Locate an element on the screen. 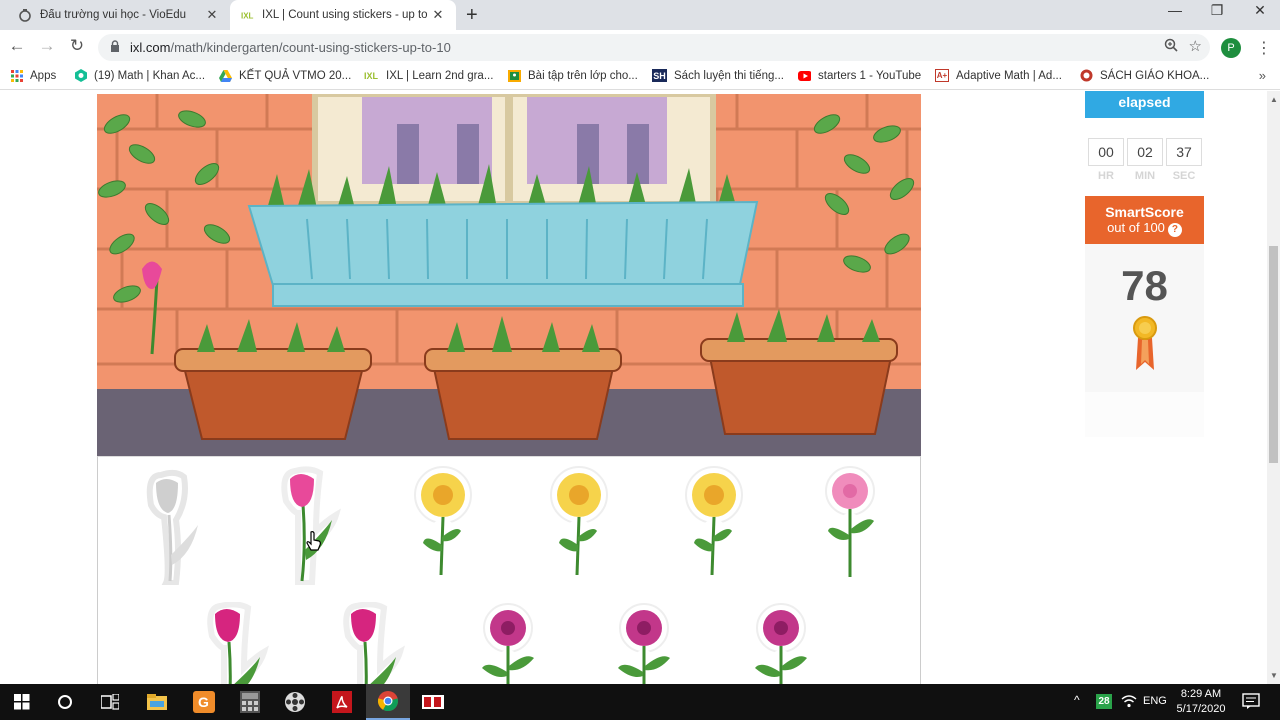  sticker-tulip-pink is located at coordinates (308, 525).